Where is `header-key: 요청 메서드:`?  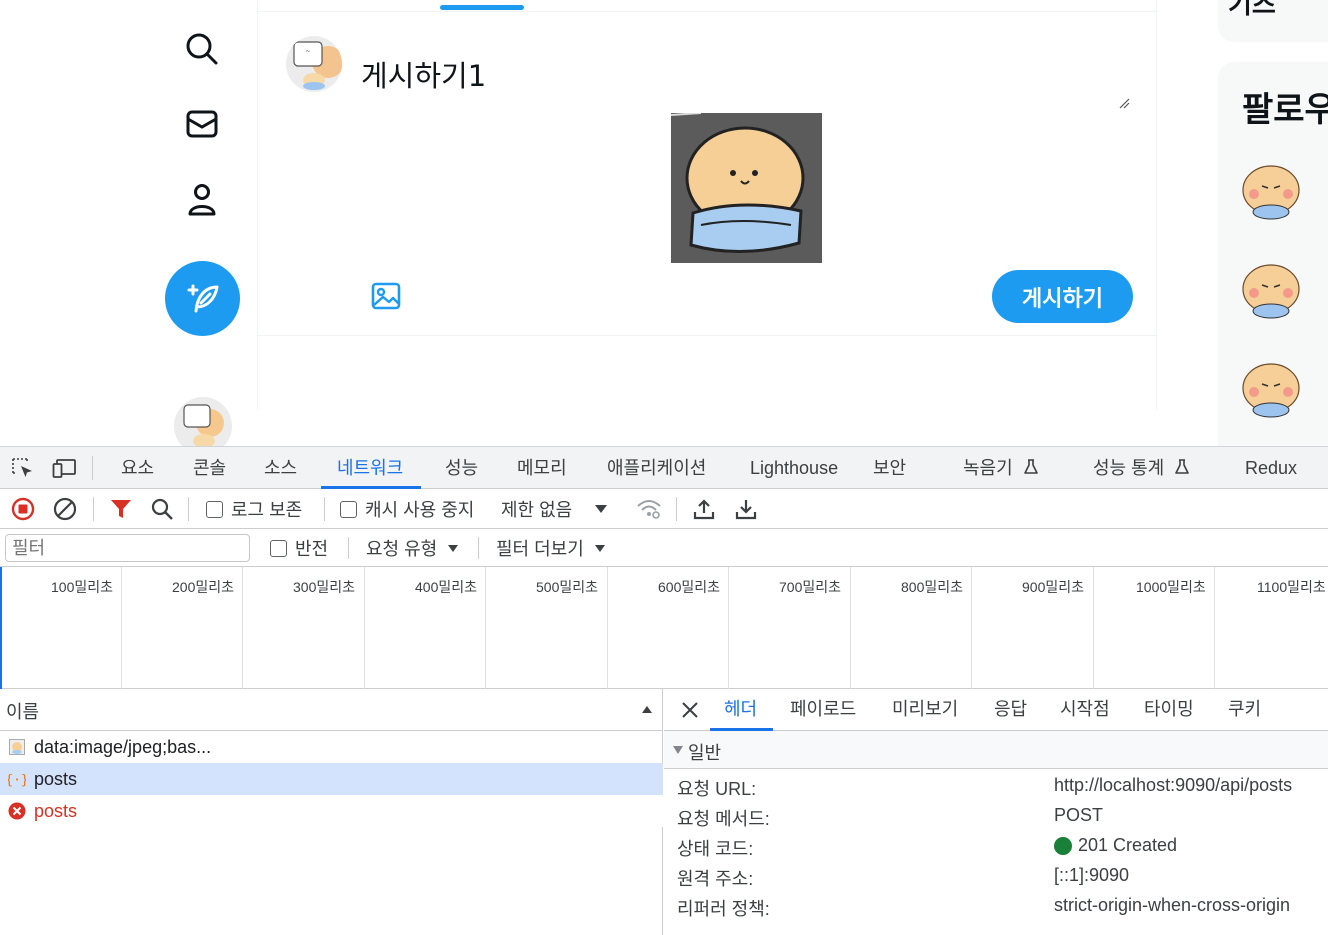 header-key: 요청 메서드: is located at coordinates (723, 819).